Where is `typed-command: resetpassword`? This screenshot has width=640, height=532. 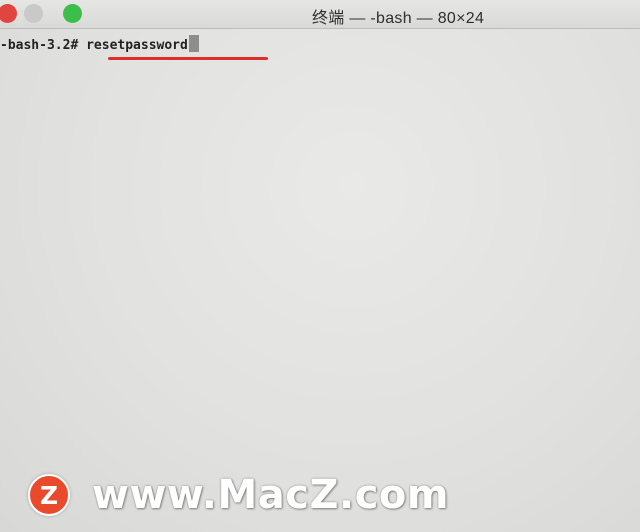
typed-command: resetpassword is located at coordinates (137, 45).